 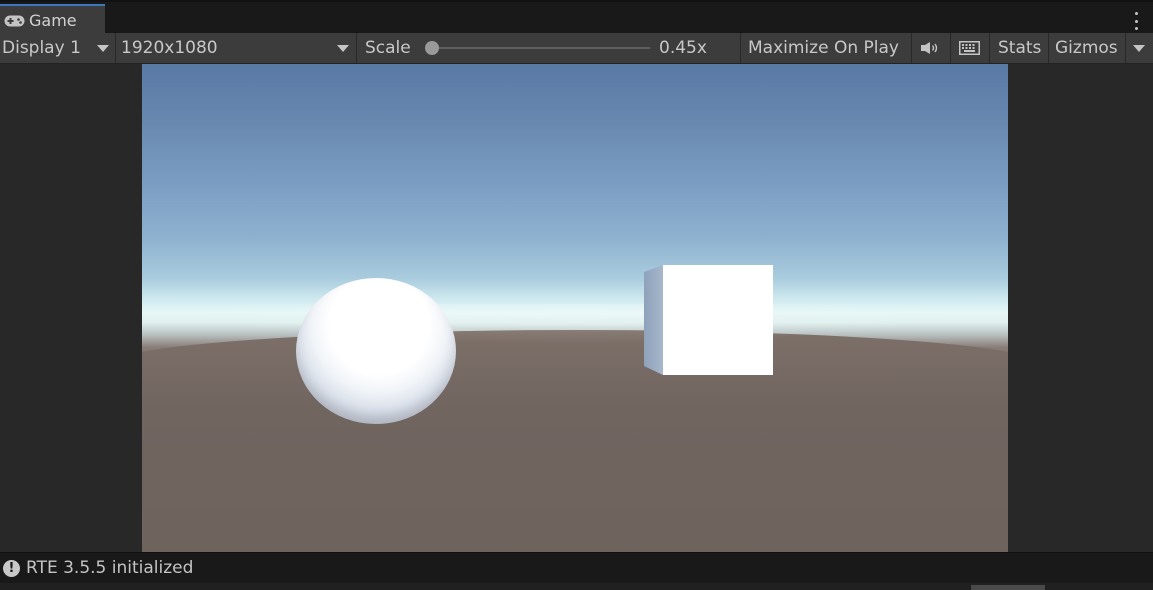 What do you see at coordinates (110, 568) in the screenshot?
I see `status-message: RTE 3.5.5 initialized` at bounding box center [110, 568].